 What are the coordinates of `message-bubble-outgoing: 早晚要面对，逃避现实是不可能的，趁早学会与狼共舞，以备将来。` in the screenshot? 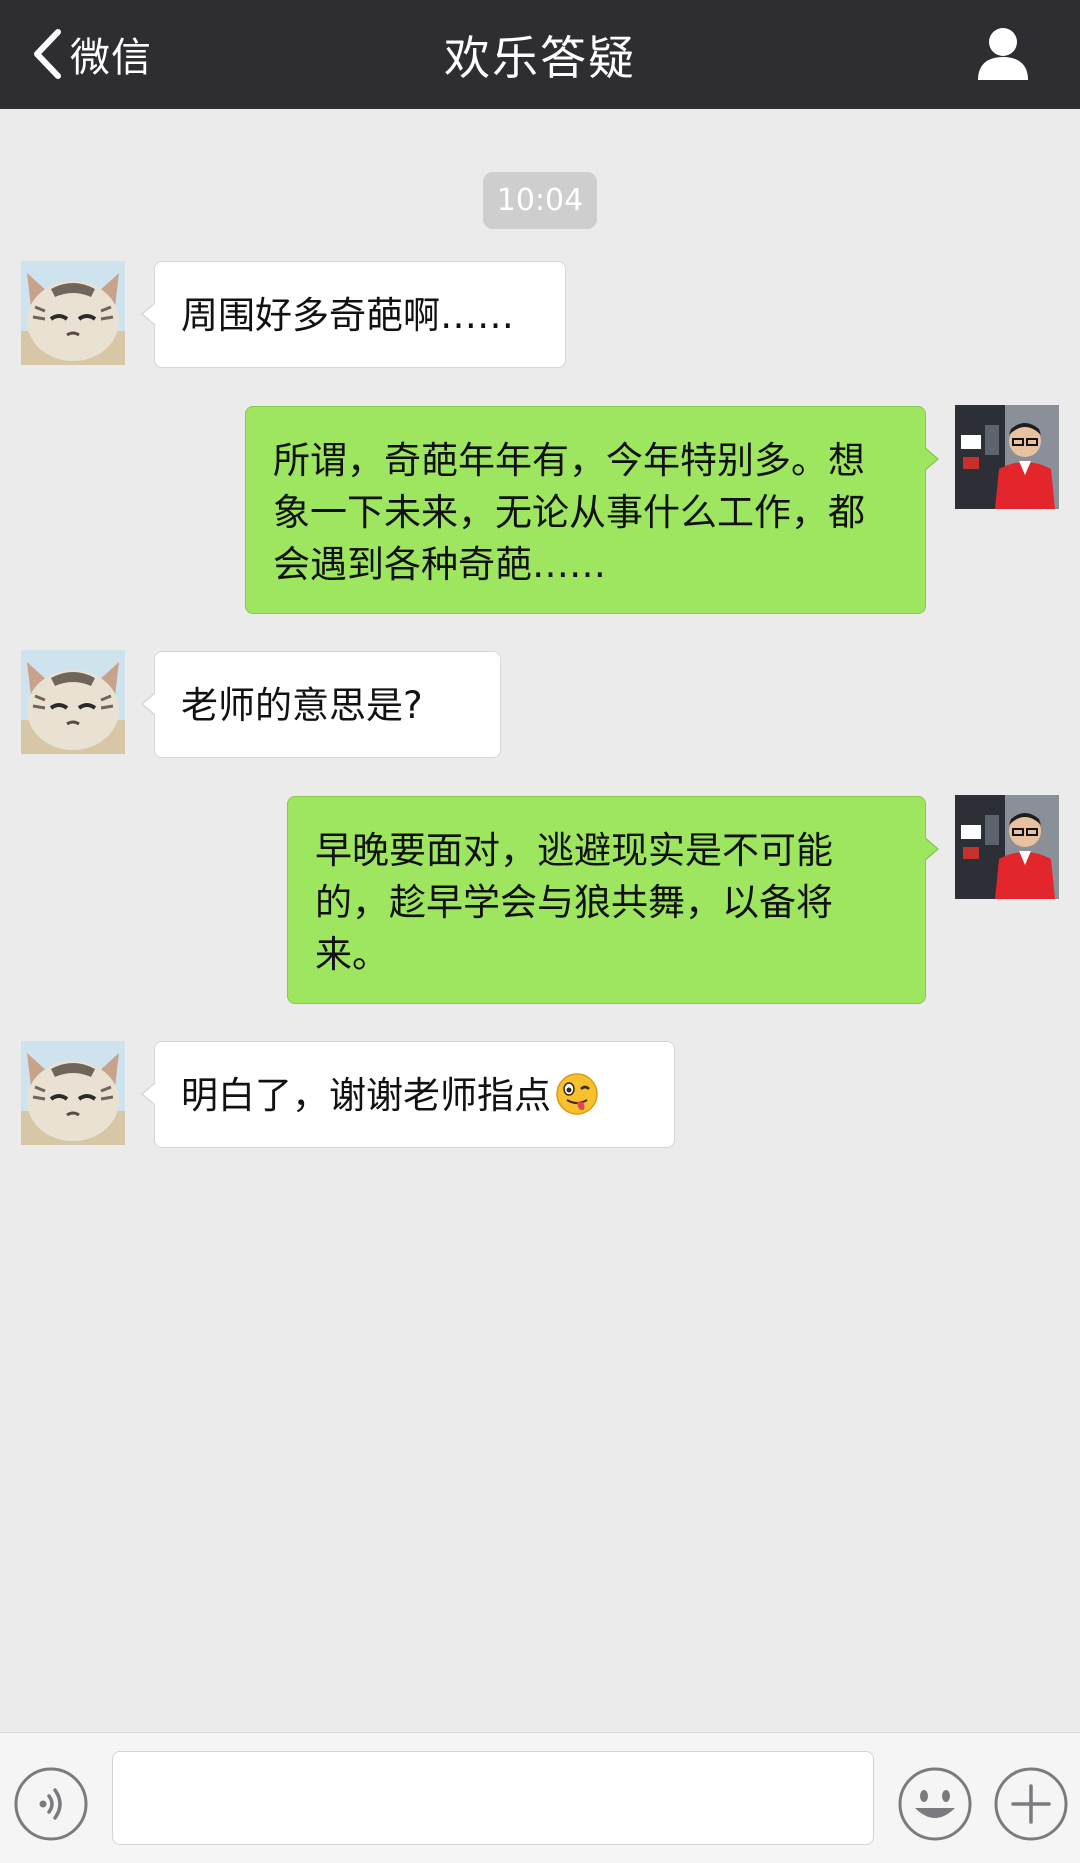 It's located at (613, 900).